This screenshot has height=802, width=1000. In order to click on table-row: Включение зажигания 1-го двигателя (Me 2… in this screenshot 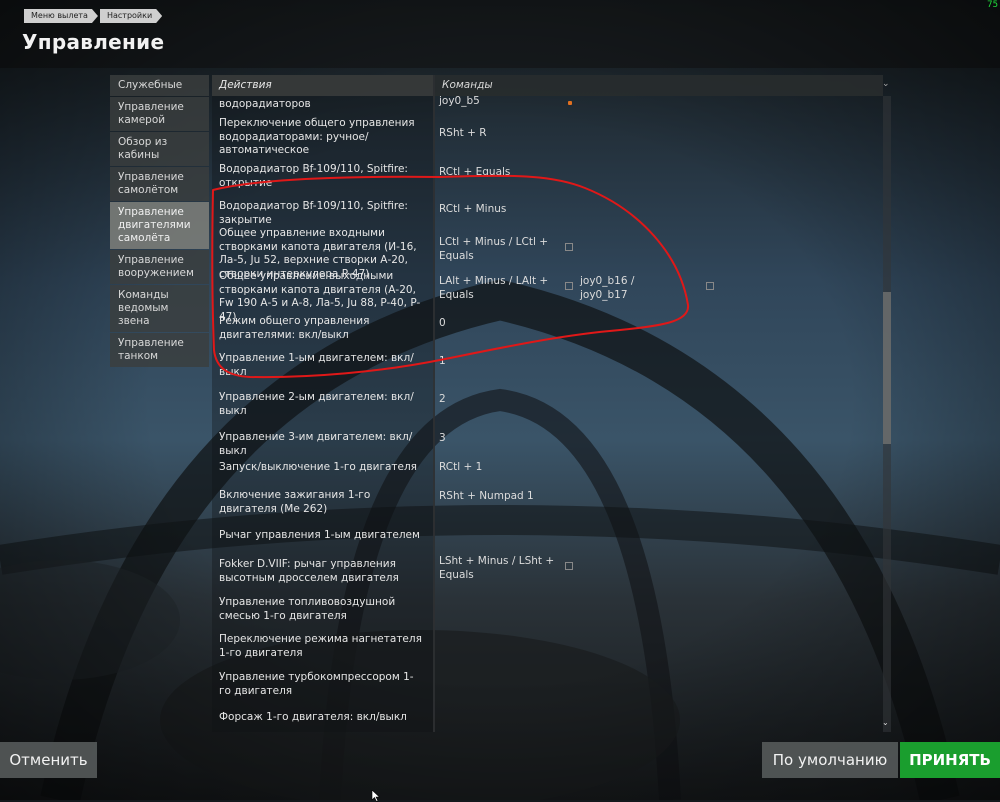, I will do `click(547, 504)`.